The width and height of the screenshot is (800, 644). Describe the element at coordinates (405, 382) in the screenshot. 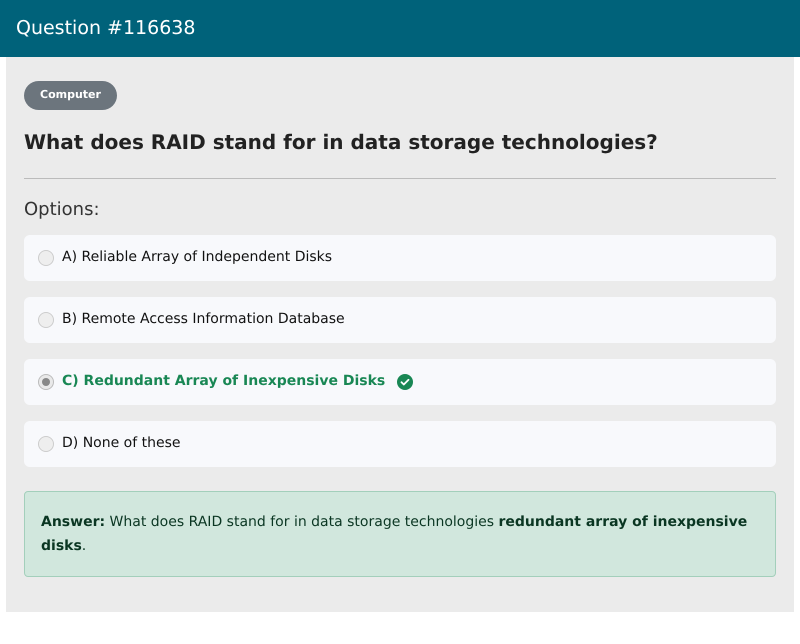

I see `check-circle-icon` at that location.